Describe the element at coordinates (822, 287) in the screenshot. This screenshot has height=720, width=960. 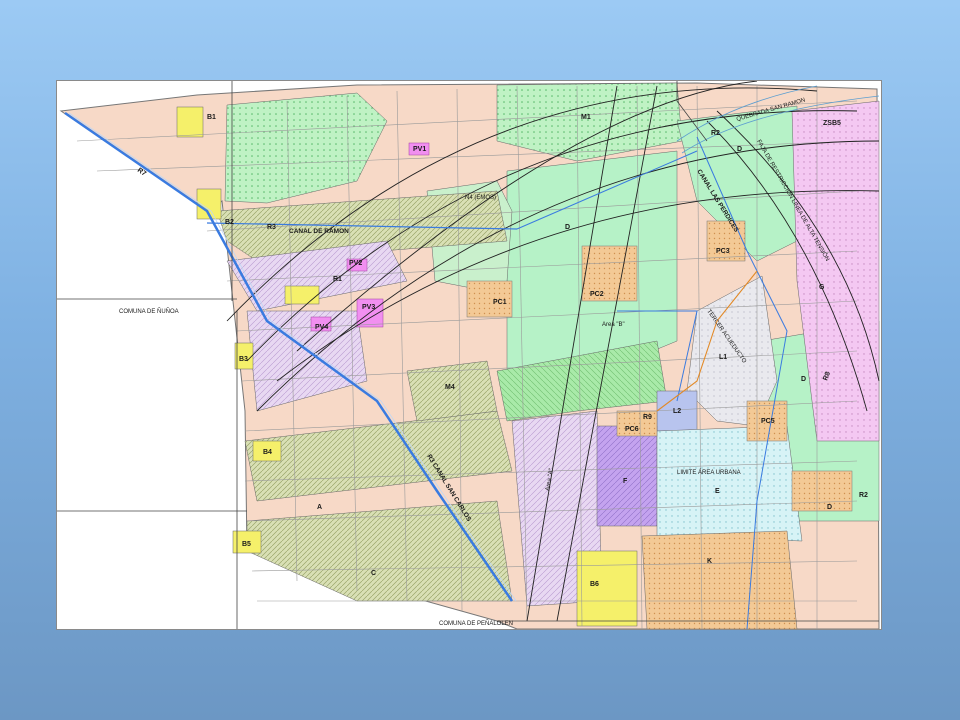
I see `zone-g: G` at that location.